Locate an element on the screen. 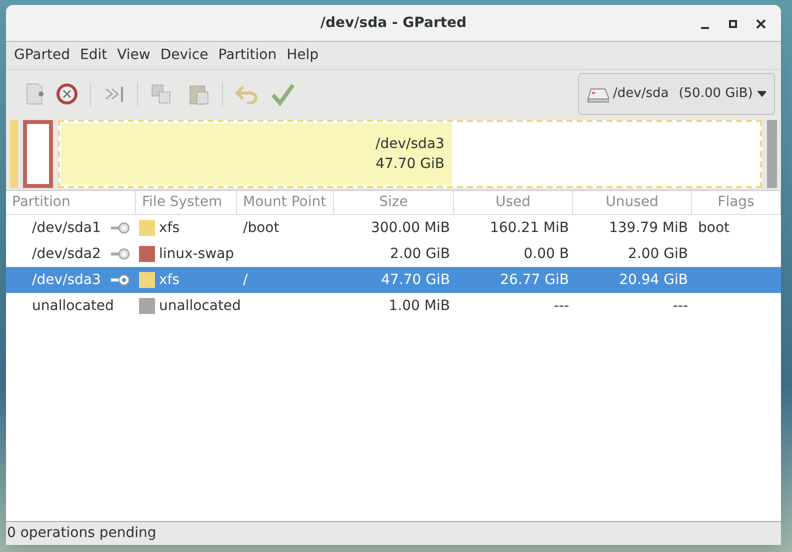  partition-row: /dev/sda1 xfs /boot 300.00 MiB 160.21 MiB 139.79 MiB boot is located at coordinates (393, 228).